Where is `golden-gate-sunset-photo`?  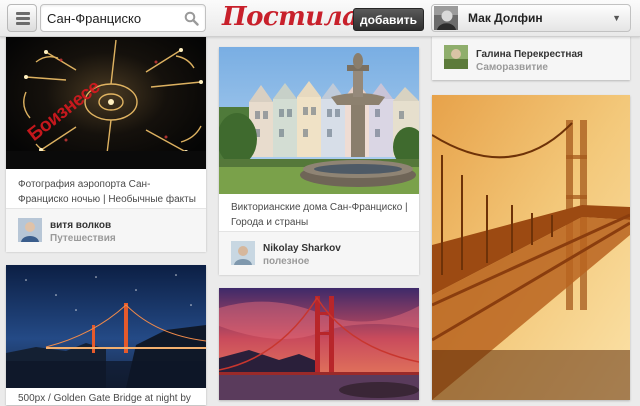
golden-gate-sunset-photo is located at coordinates (319, 344).